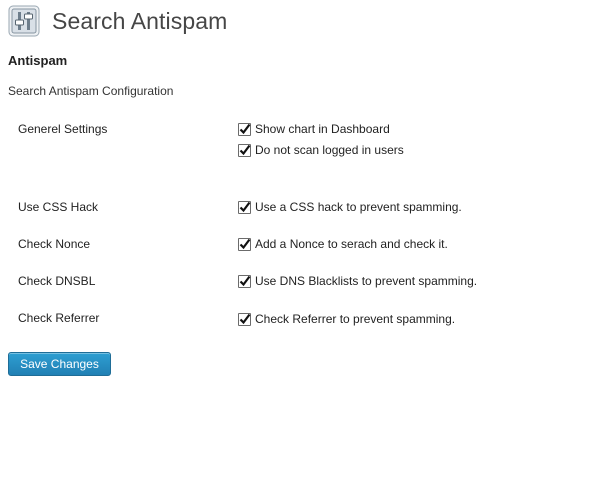  What do you see at coordinates (59, 364) in the screenshot?
I see `save-changes-button: Save Changes` at bounding box center [59, 364].